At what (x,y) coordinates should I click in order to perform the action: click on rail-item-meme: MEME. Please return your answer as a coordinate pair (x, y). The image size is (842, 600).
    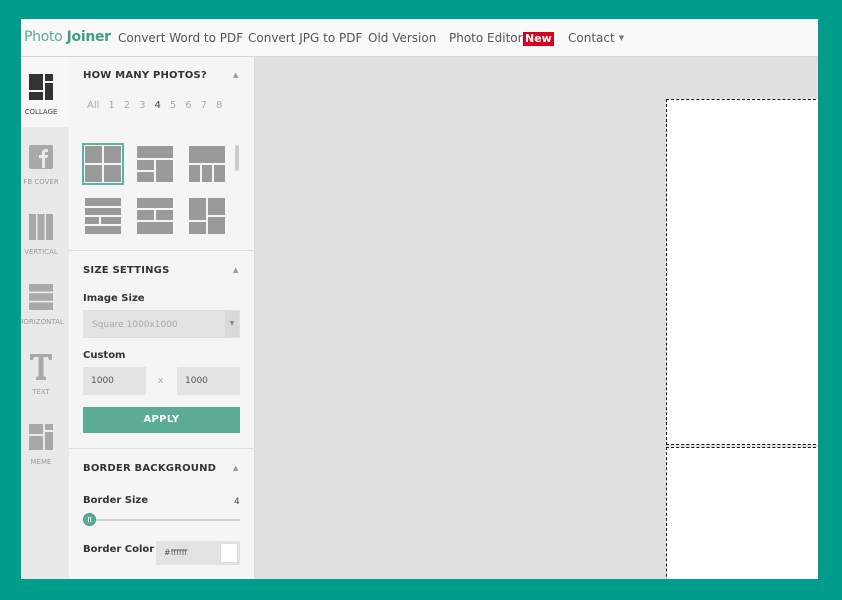
    Looking at the image, I should click on (45, 442).